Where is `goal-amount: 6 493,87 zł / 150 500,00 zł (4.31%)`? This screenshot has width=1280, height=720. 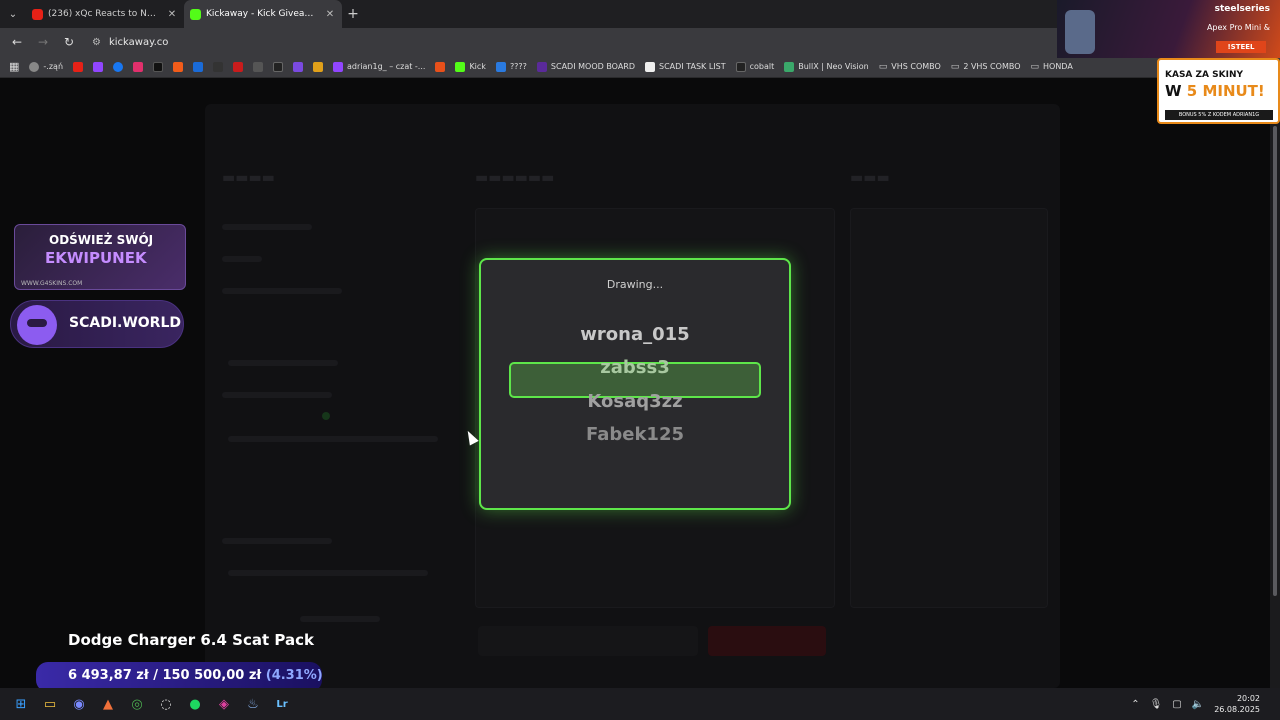
goal-amount: 6 493,87 zł / 150 500,00 zł (4.31%) is located at coordinates (195, 675).